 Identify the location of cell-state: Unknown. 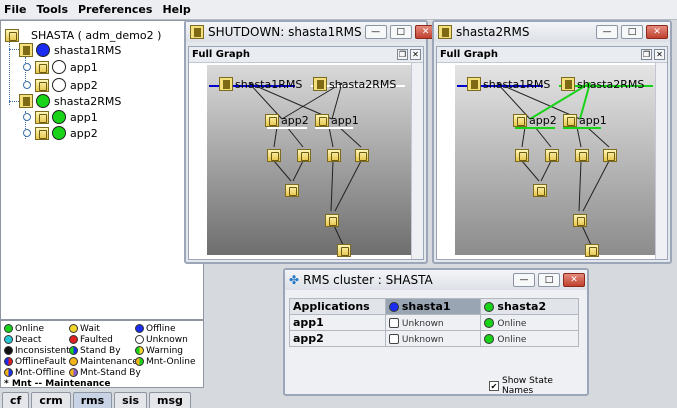
(433, 338).